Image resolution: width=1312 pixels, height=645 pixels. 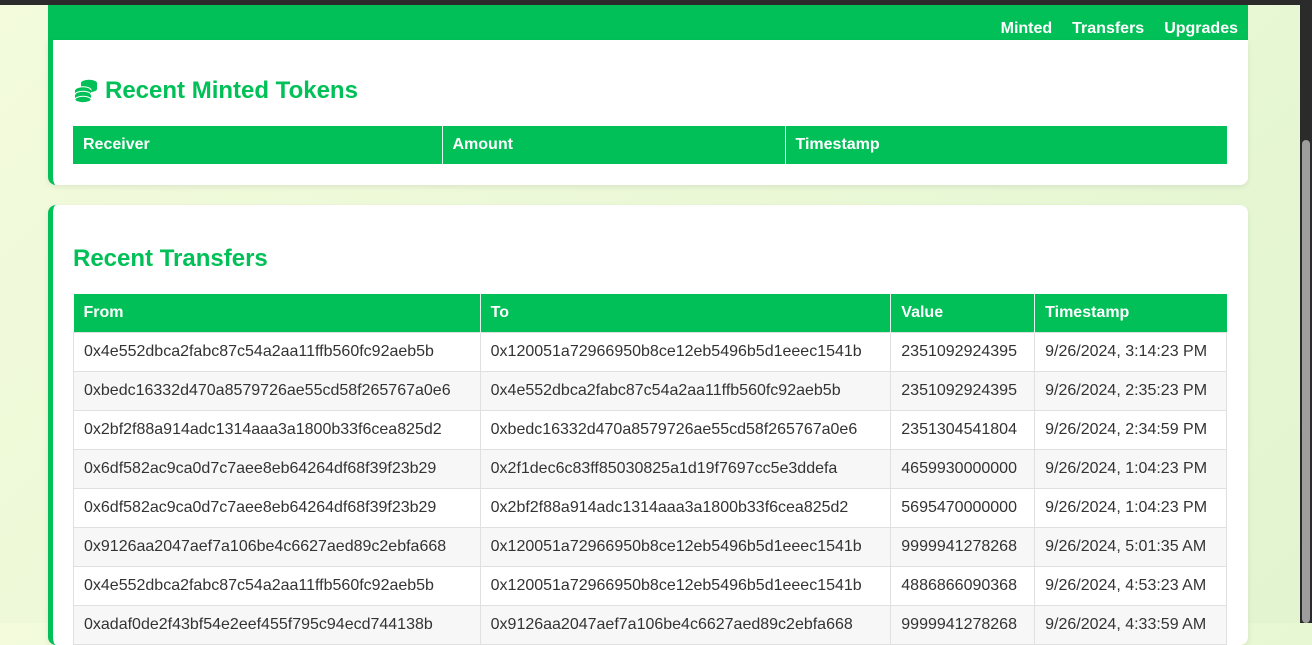 I want to click on transfer-value: 4886866090368, so click(x=963, y=585).